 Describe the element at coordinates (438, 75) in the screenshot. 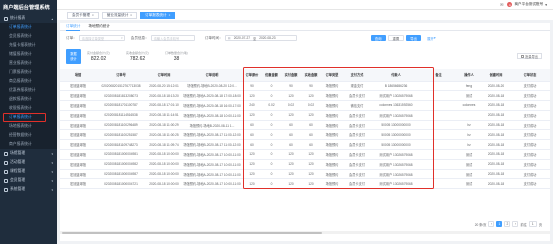

I see `column-header: 备注` at that location.